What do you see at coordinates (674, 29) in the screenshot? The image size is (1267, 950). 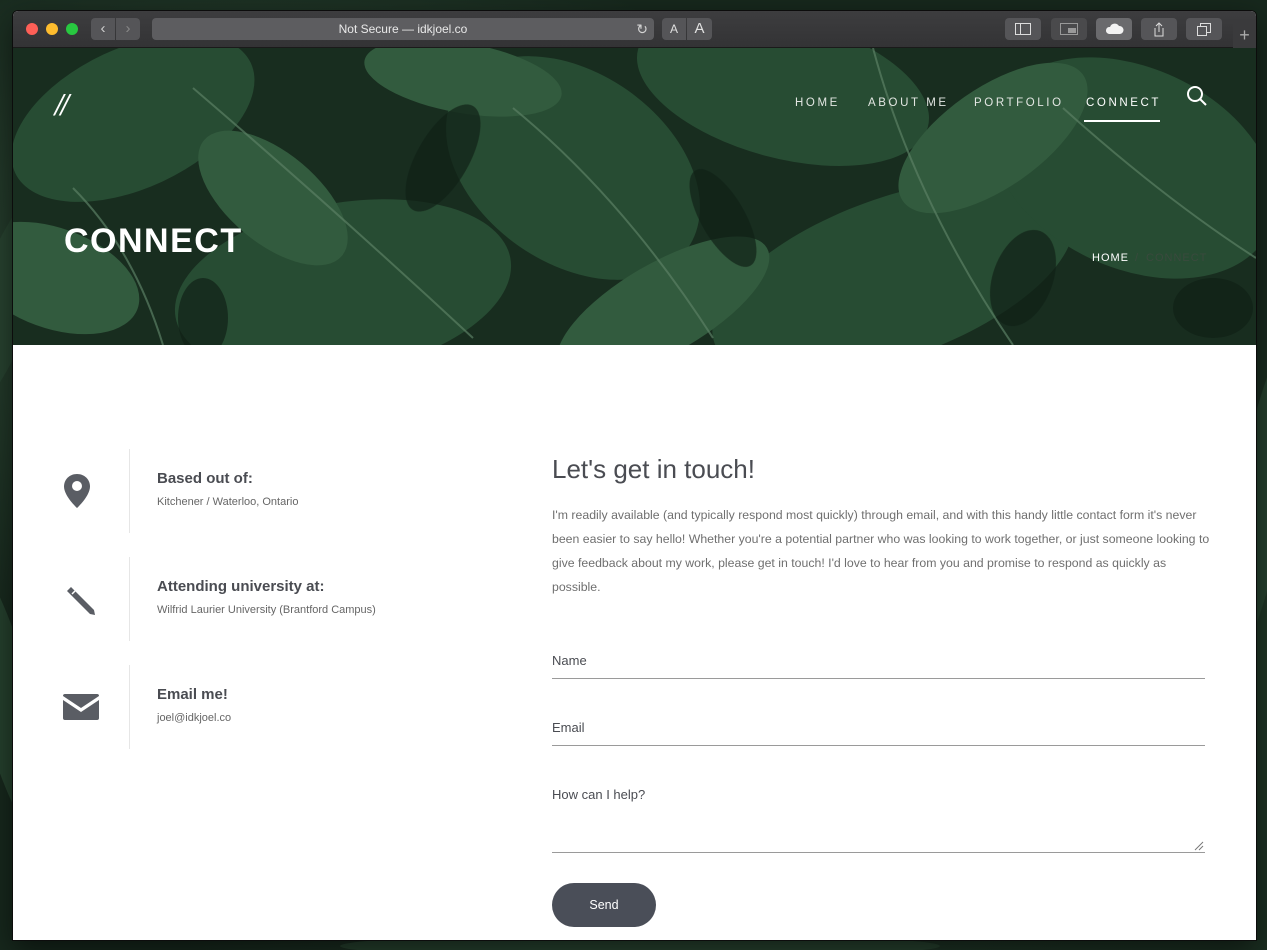 I see `text-size-smaller-button: A` at bounding box center [674, 29].